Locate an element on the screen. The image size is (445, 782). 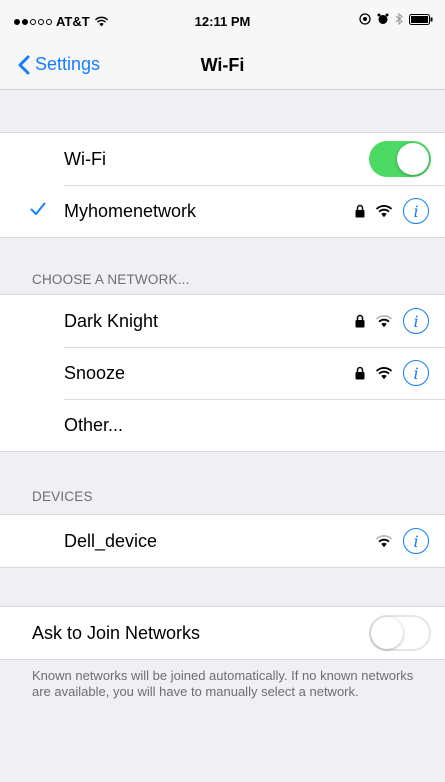
location-icon is located at coordinates (365, 19).